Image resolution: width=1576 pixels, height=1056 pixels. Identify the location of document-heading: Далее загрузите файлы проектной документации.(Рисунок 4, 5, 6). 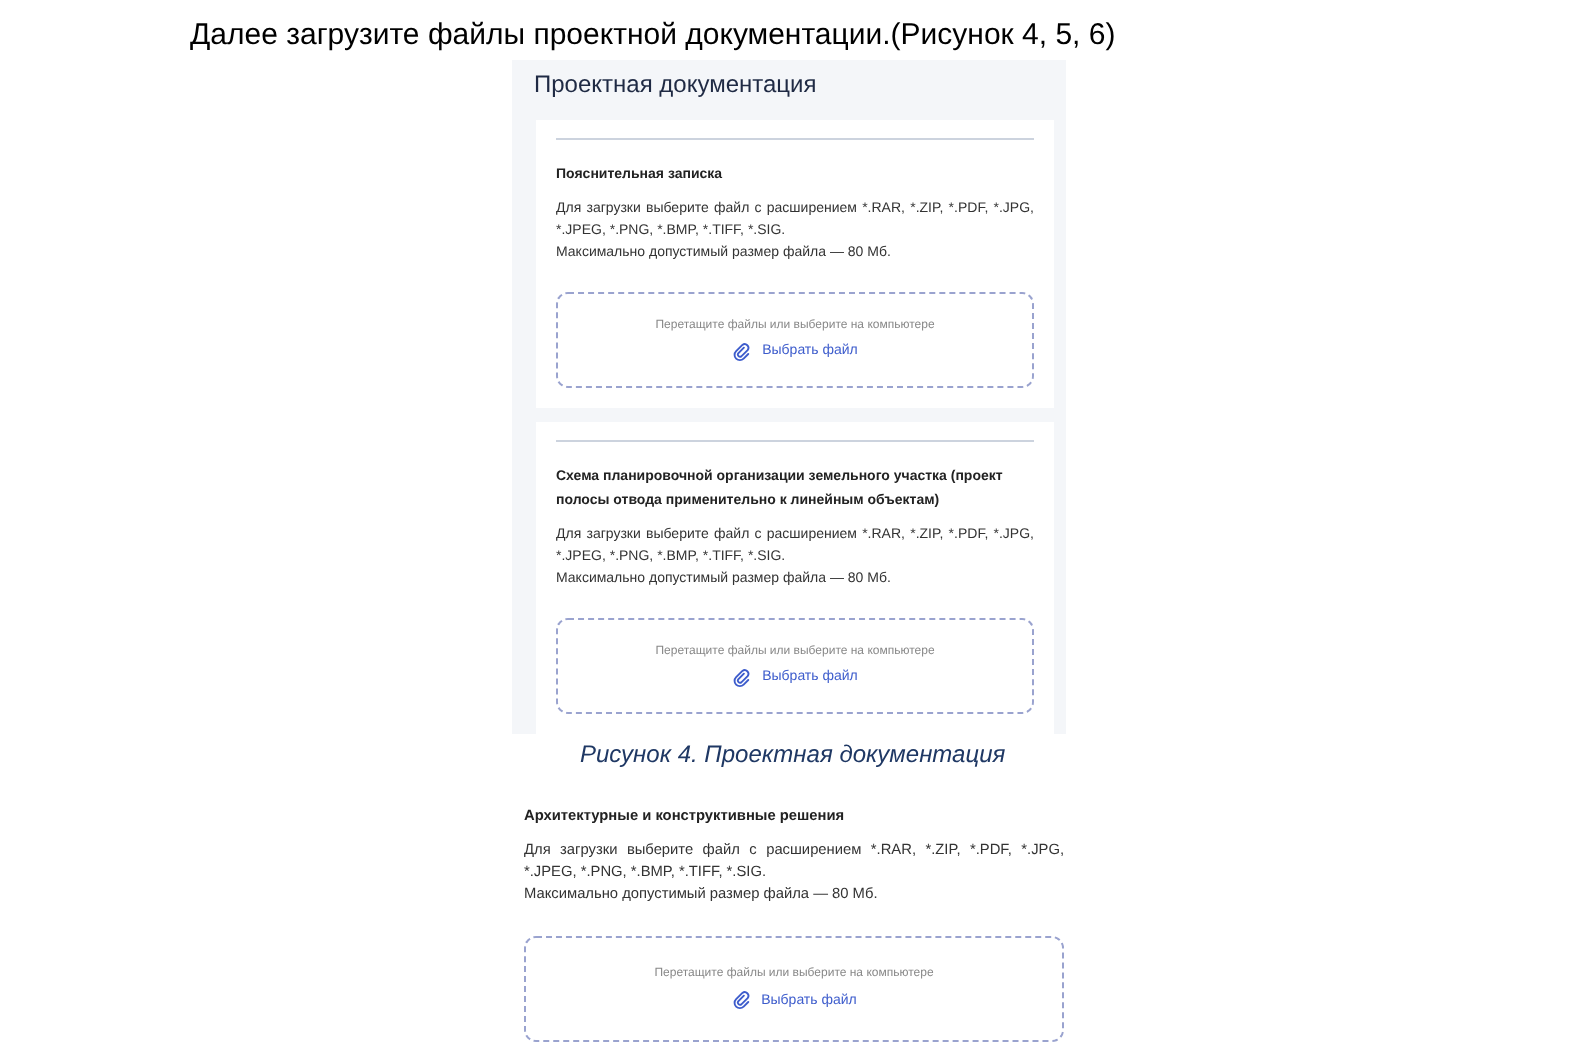
(654, 36).